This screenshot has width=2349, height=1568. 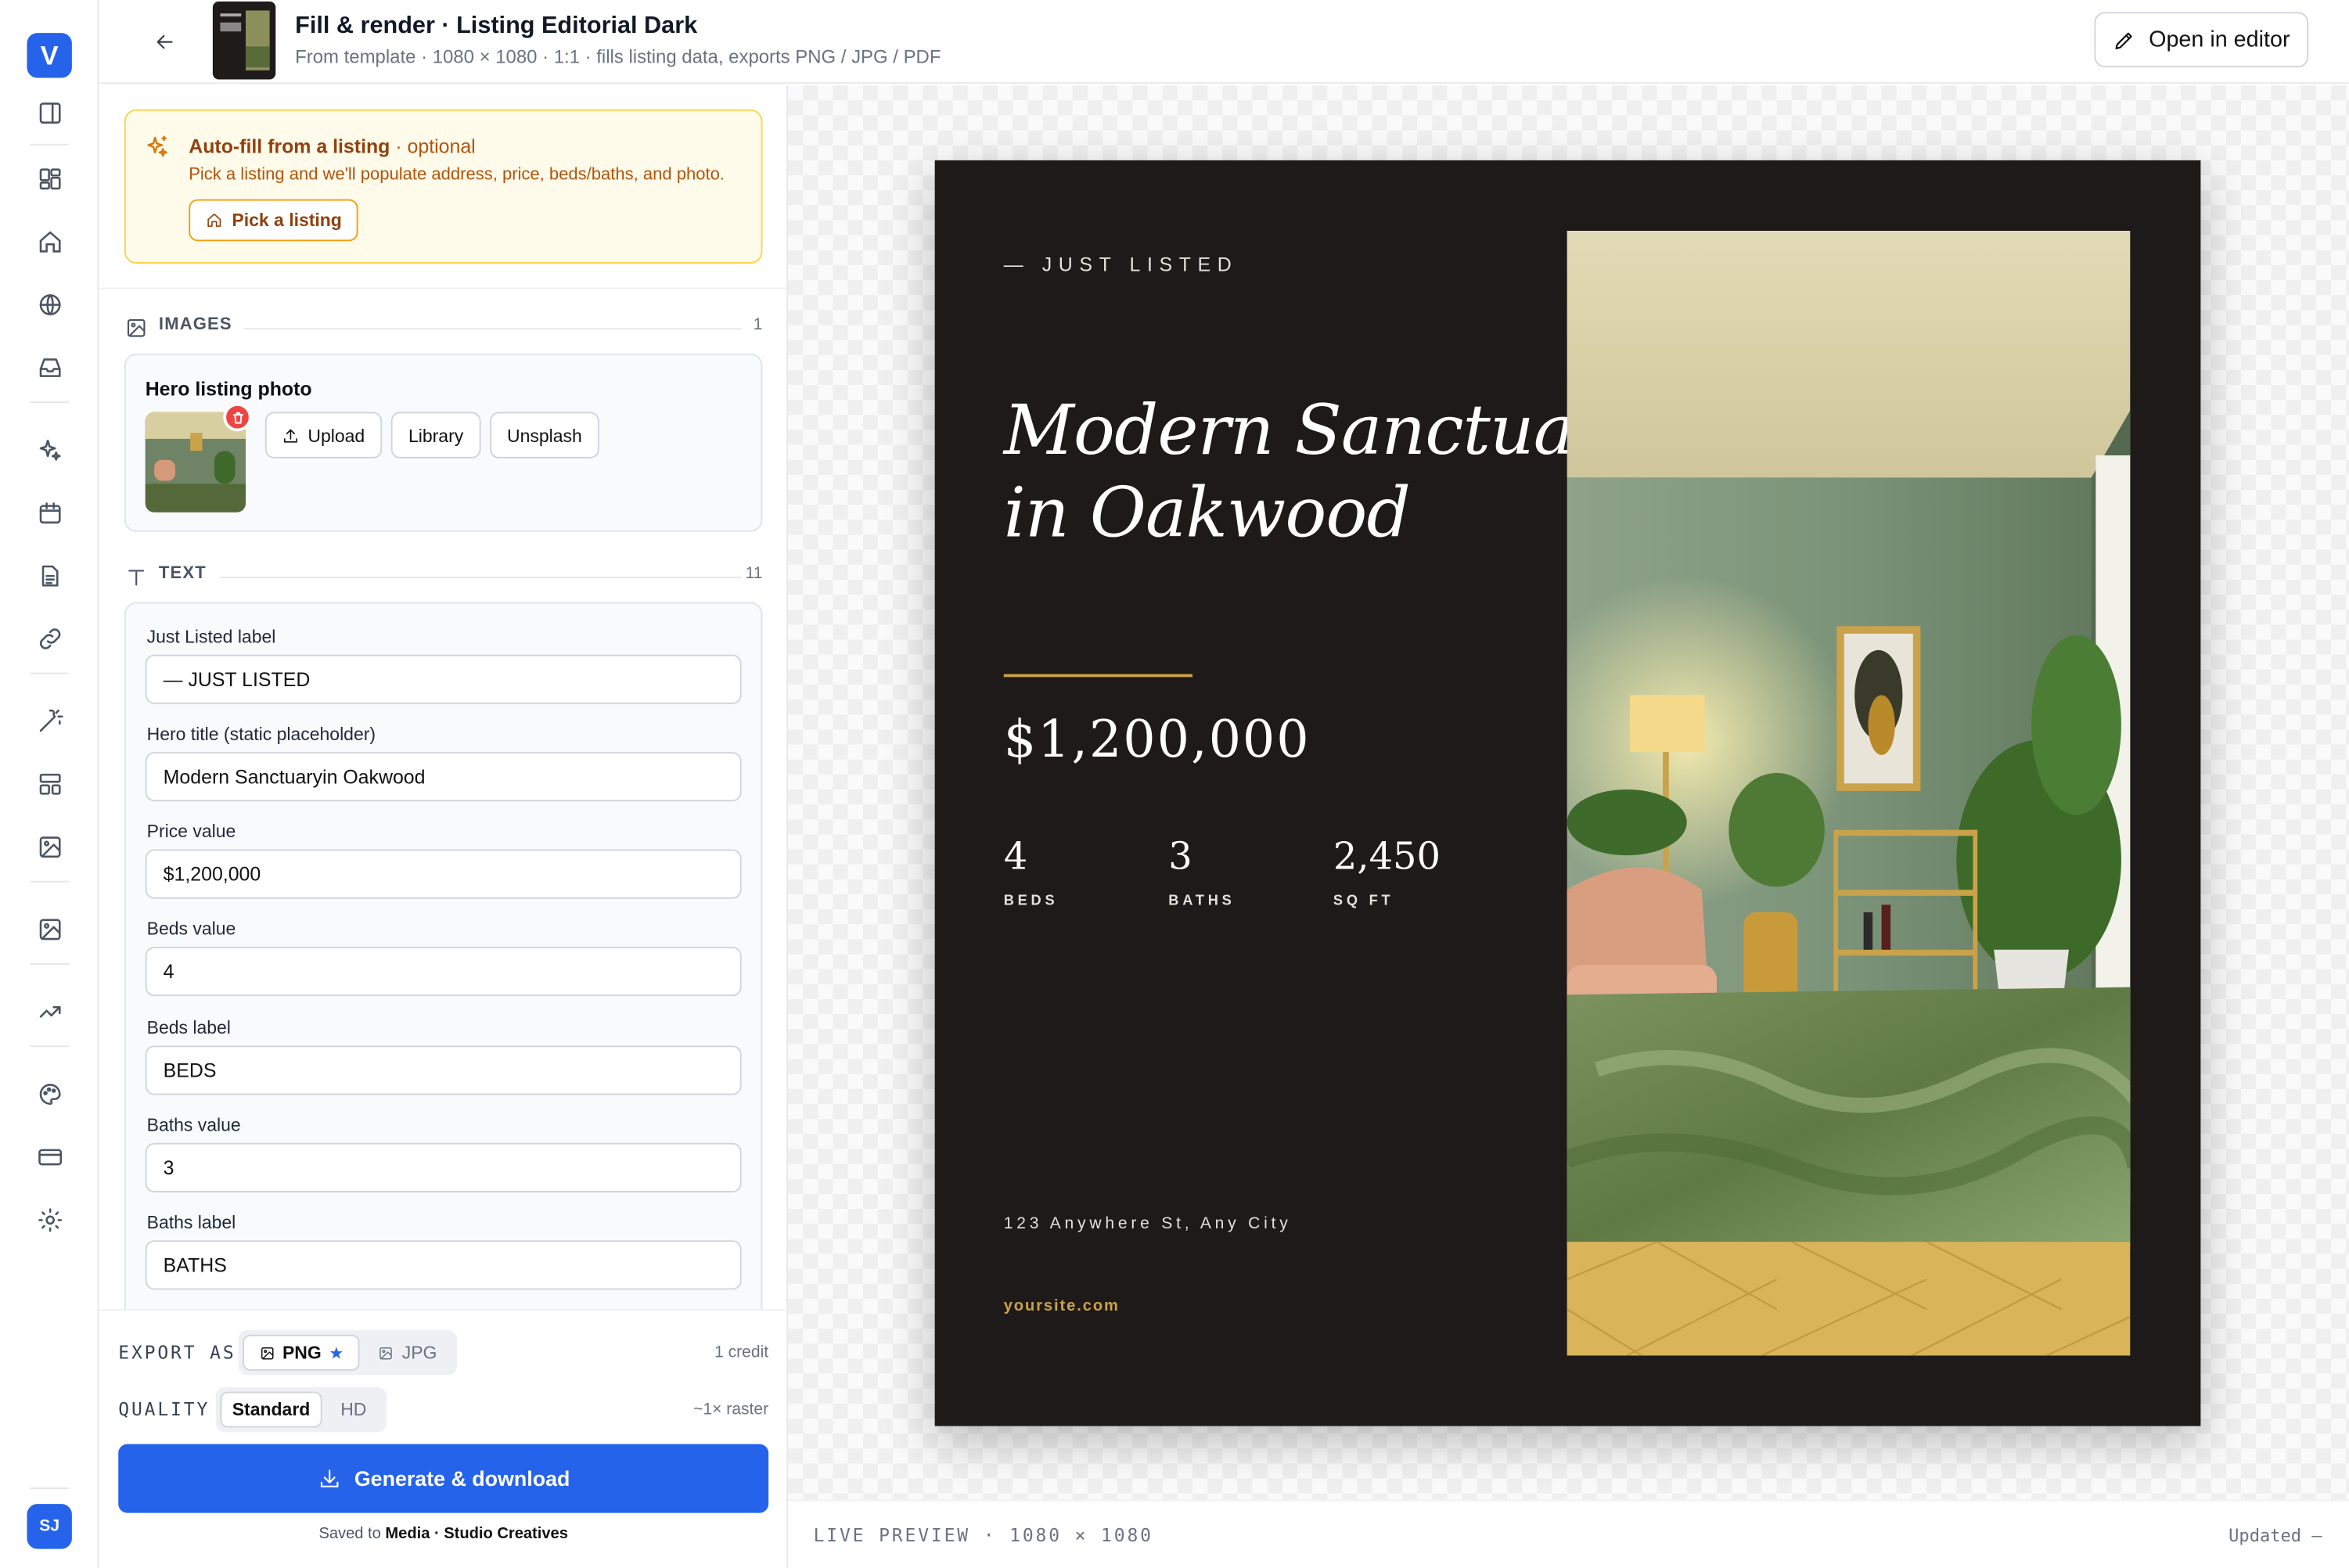 I want to click on price-value-input: $1,200,000, so click(x=443, y=874).